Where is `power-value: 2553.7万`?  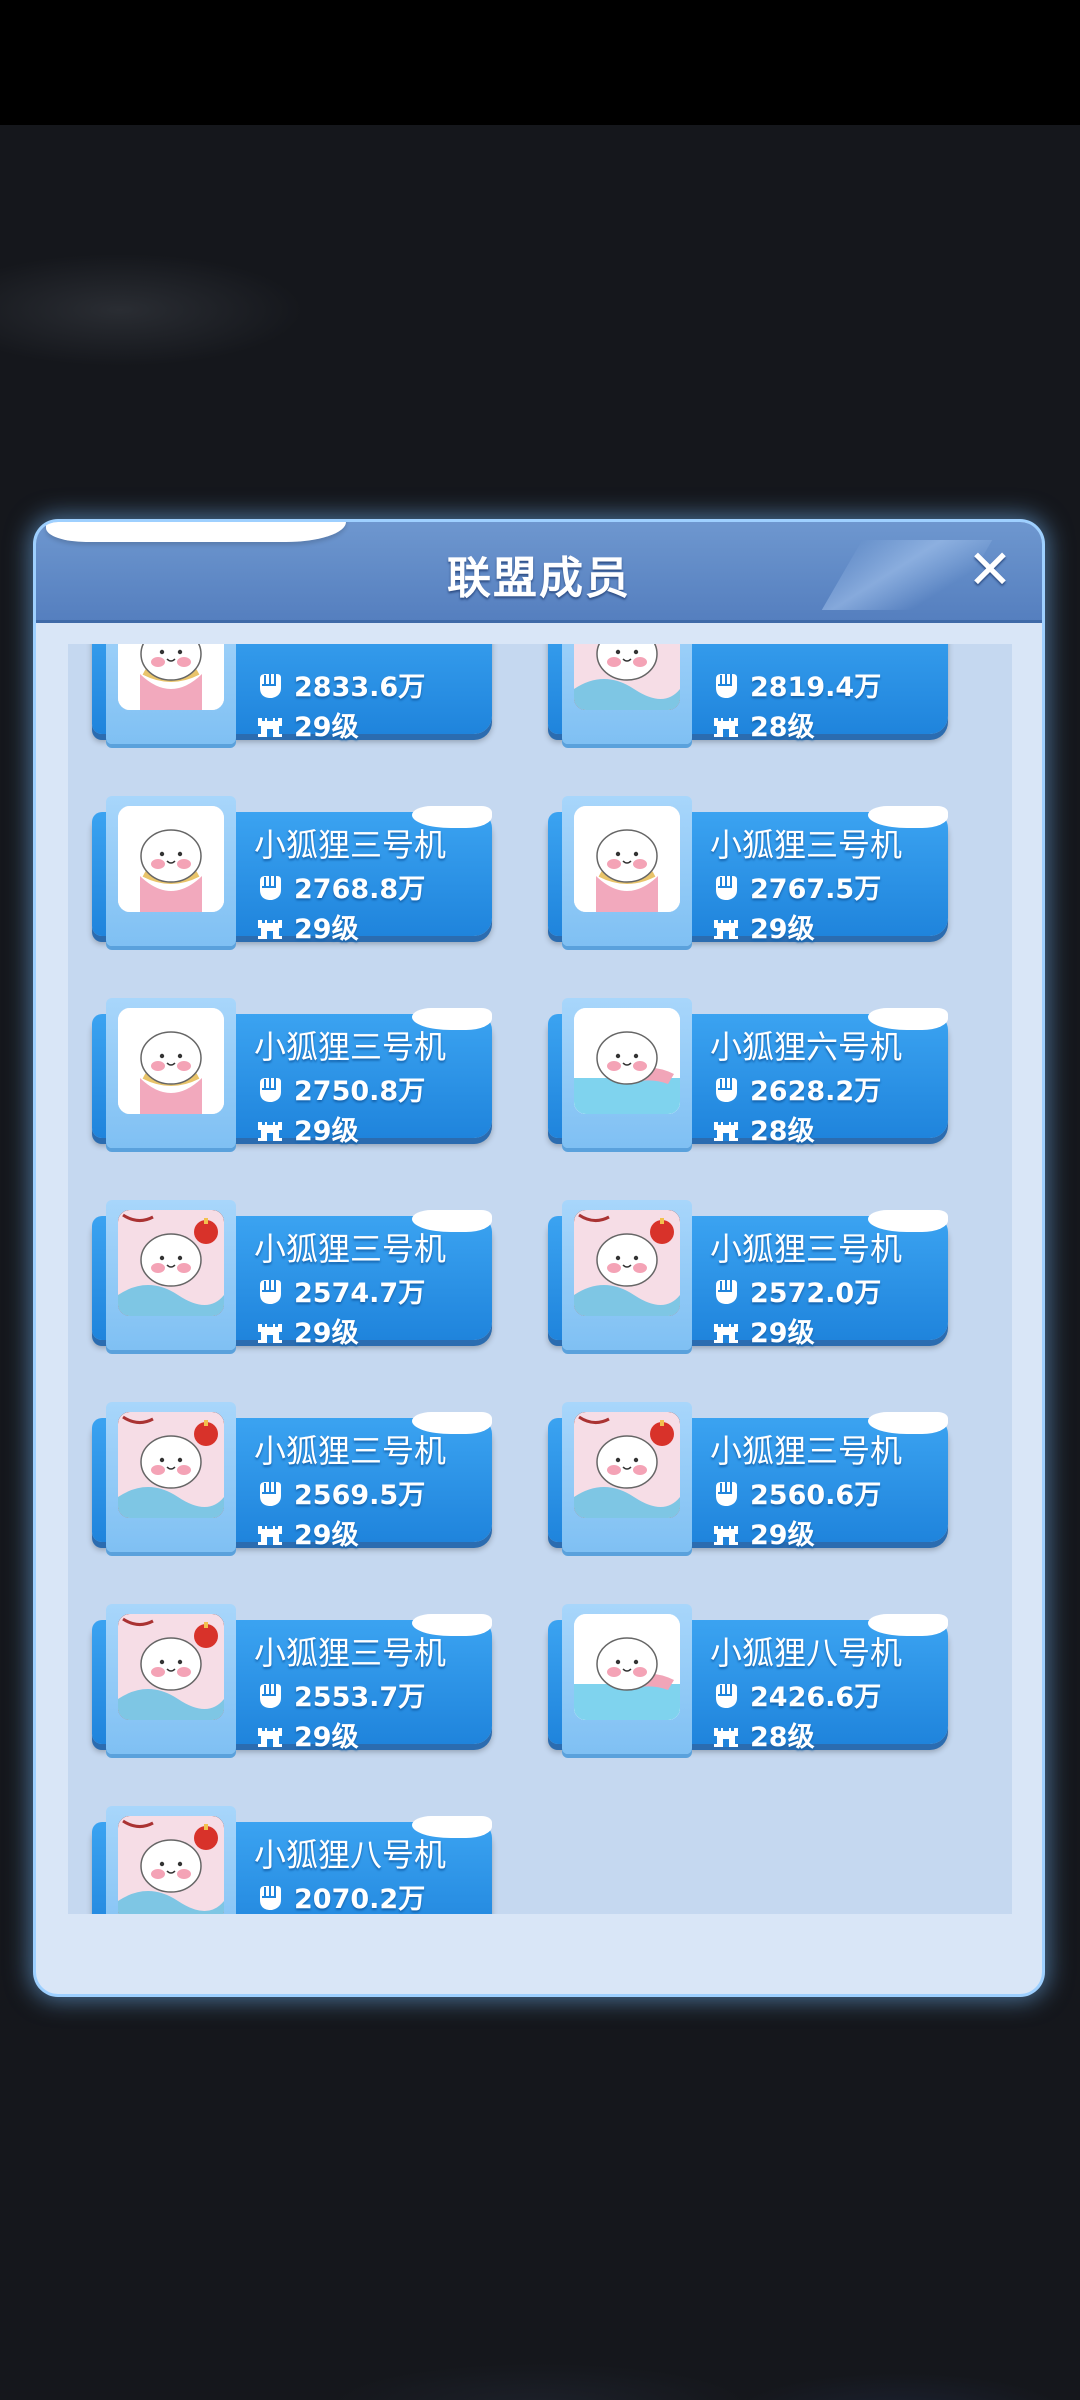 power-value: 2553.7万 is located at coordinates (360, 1697).